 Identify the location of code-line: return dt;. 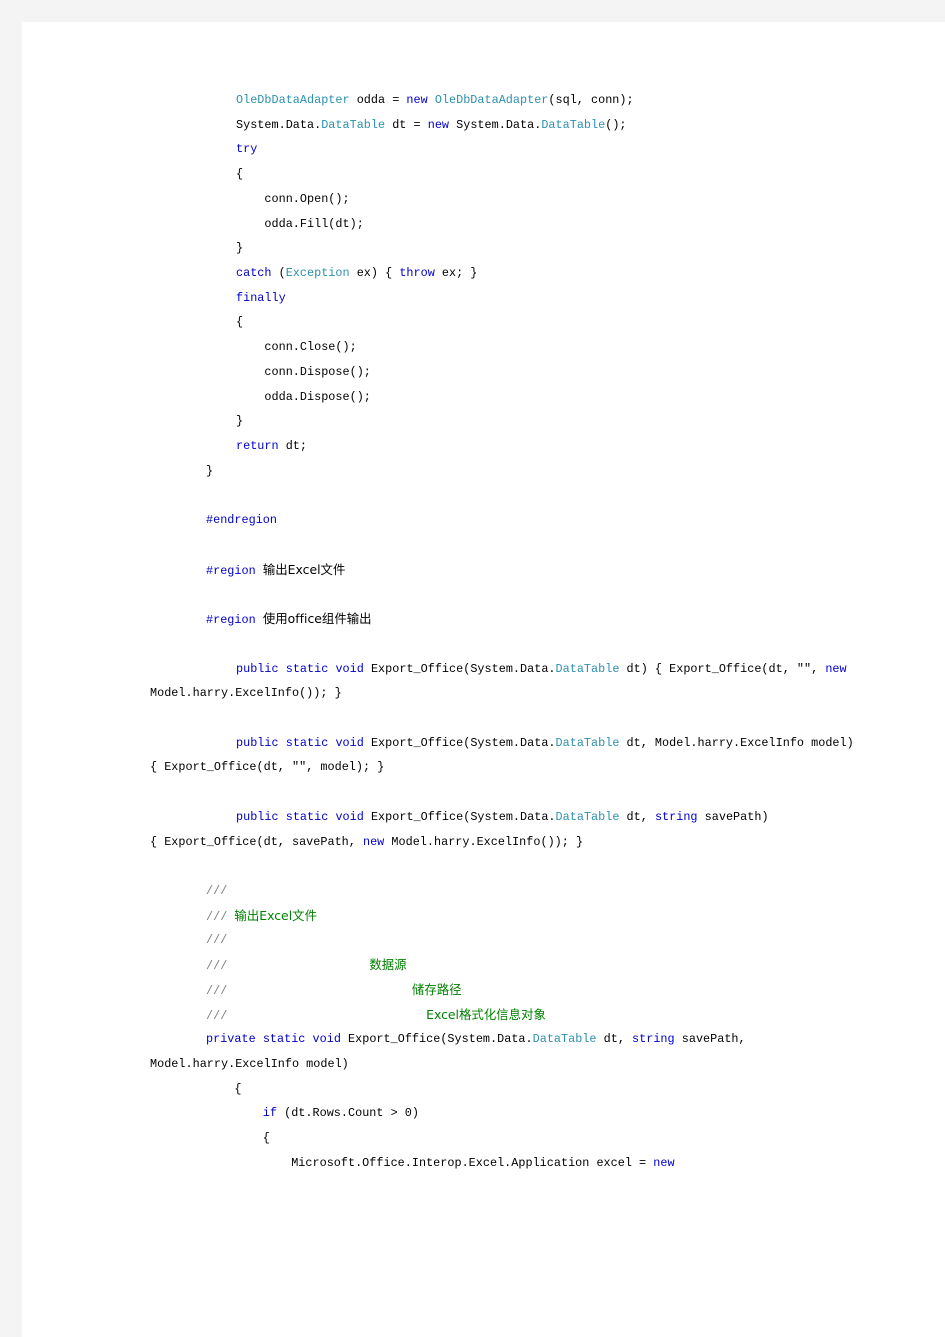
(483, 446).